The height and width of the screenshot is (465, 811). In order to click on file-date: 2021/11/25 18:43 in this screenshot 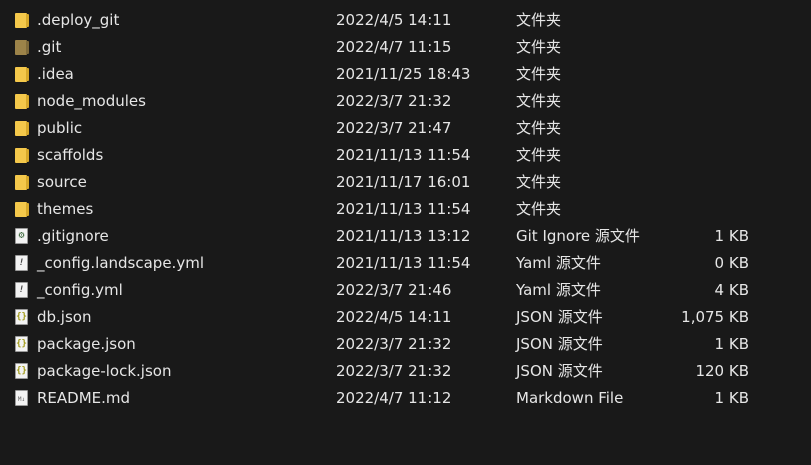, I will do `click(403, 74)`.